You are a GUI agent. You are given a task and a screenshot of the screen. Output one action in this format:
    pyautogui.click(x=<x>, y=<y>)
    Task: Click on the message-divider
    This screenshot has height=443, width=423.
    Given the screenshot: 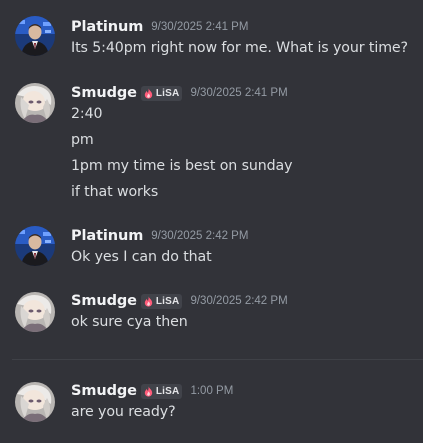 What is the action you would take?
    pyautogui.click(x=217, y=359)
    